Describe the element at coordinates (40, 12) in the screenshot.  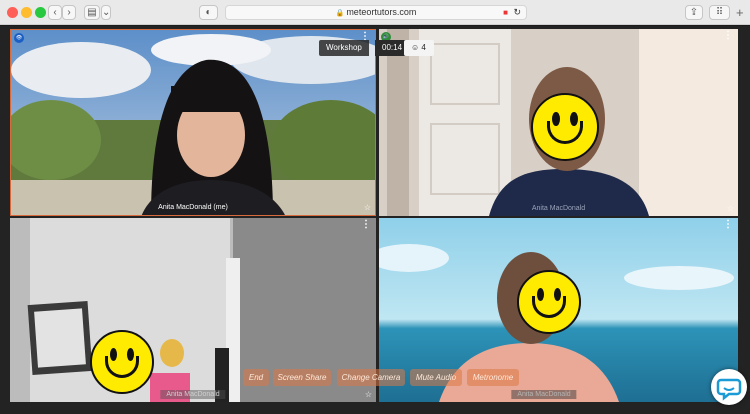
I see `maximize-window-button` at that location.